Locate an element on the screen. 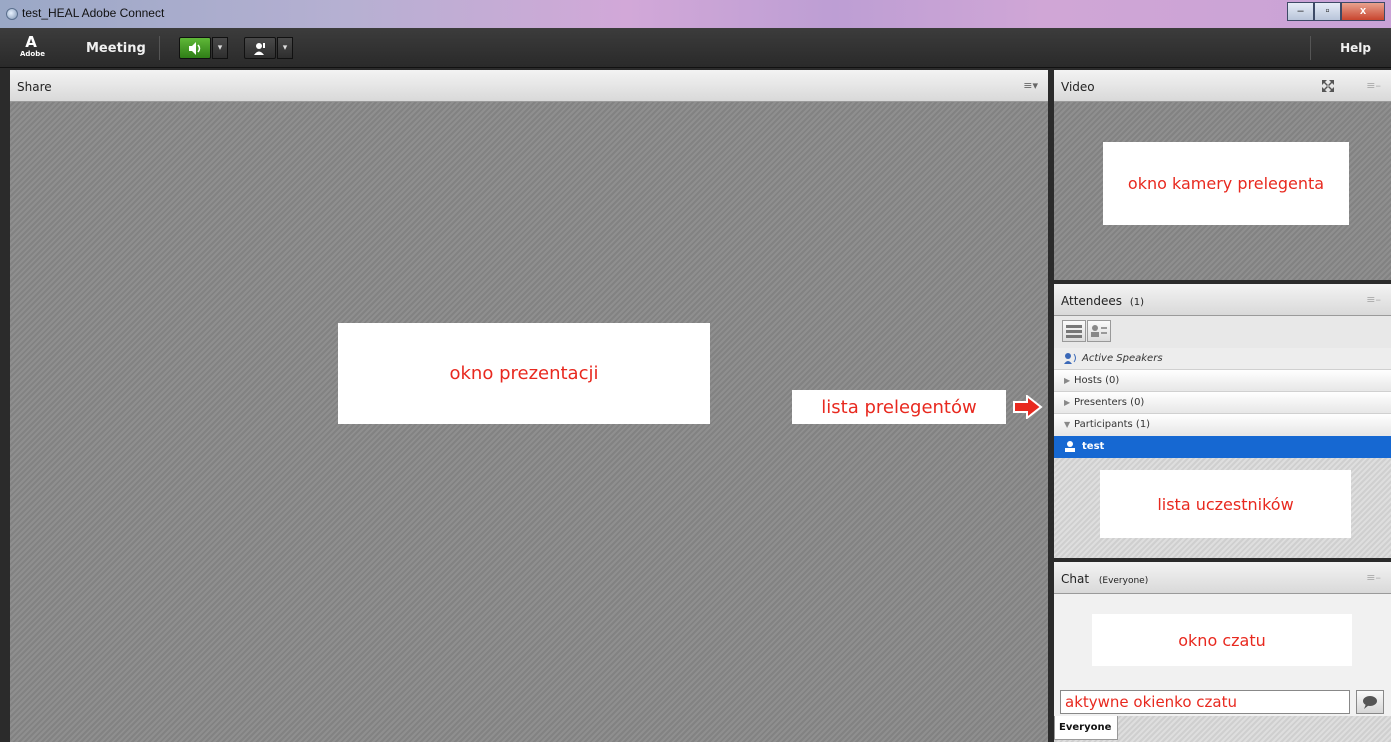  speaker-button is located at coordinates (195, 48).